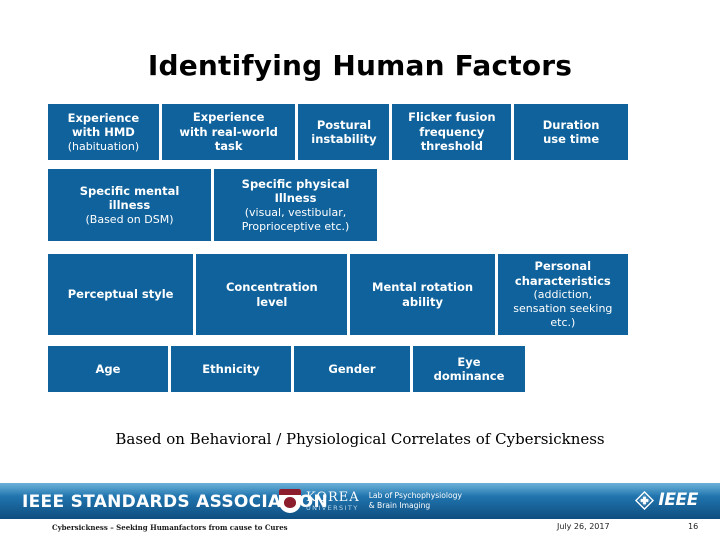 The image size is (720, 540). I want to click on lab-line-1: Lab of Psychophysiology, so click(415, 495).